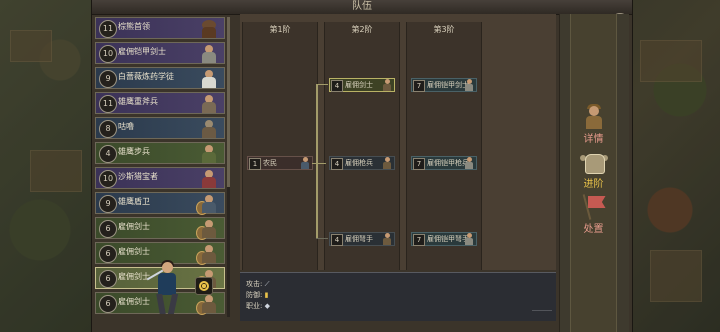  I want to click on defense-stat: 防御: ▮, so click(257, 295).